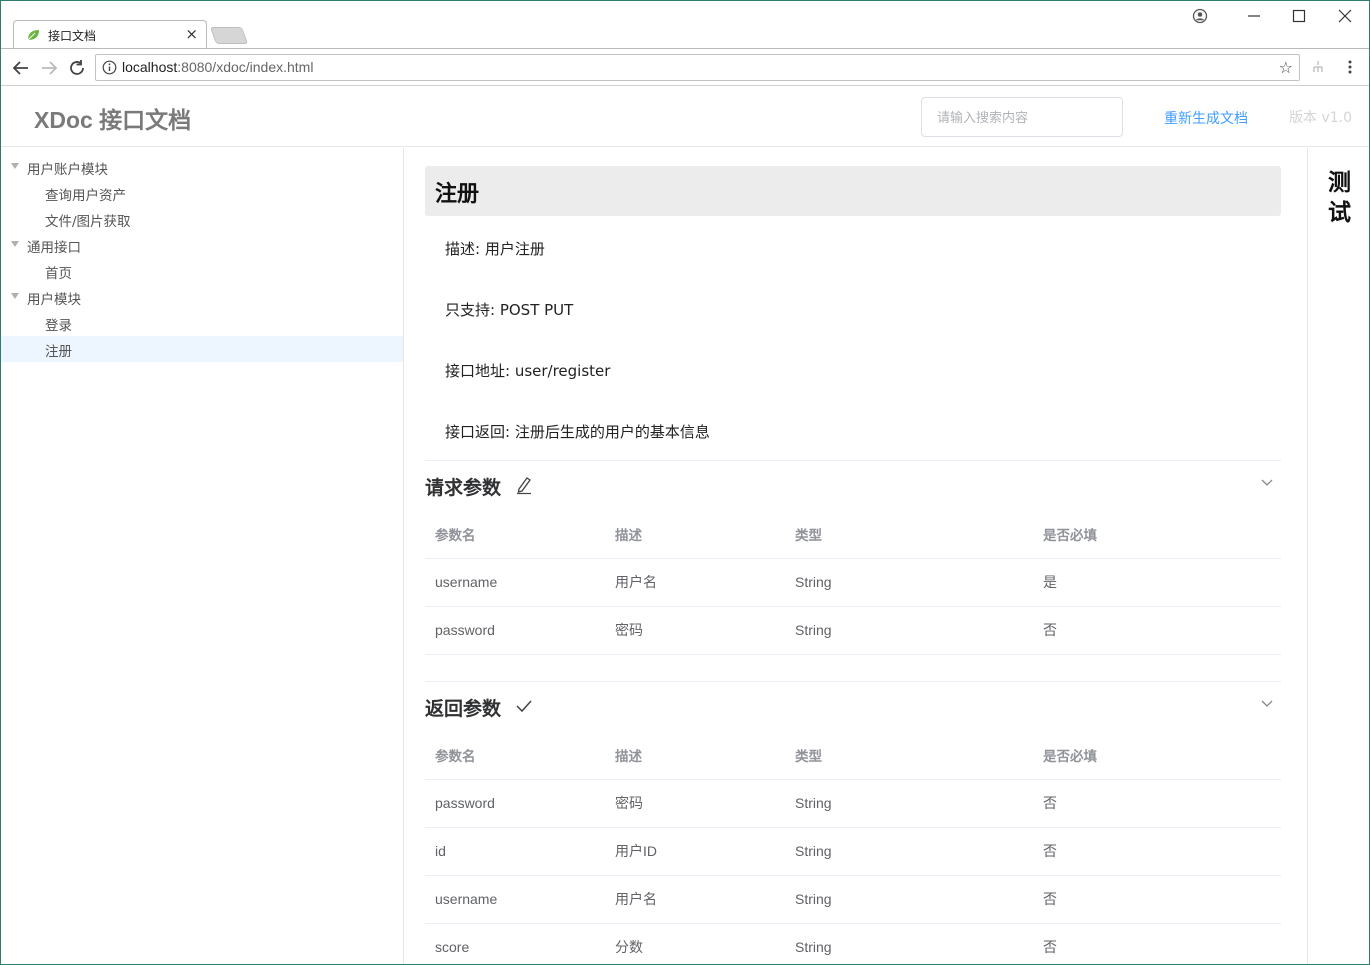 This screenshot has height=965, width=1370. Describe the element at coordinates (202, 323) in the screenshot. I see `tree-item-login: 登录` at that location.